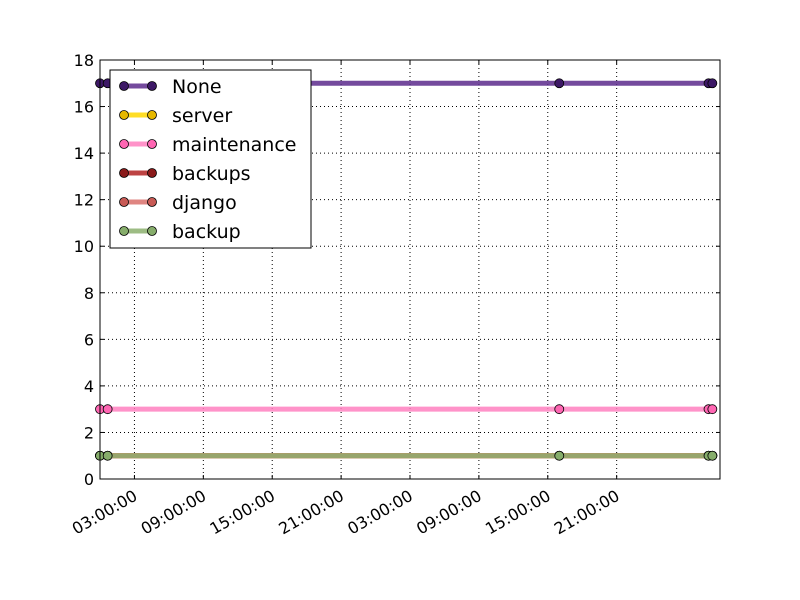  What do you see at coordinates (89, 432) in the screenshot?
I see `y-tick-label: 2` at bounding box center [89, 432].